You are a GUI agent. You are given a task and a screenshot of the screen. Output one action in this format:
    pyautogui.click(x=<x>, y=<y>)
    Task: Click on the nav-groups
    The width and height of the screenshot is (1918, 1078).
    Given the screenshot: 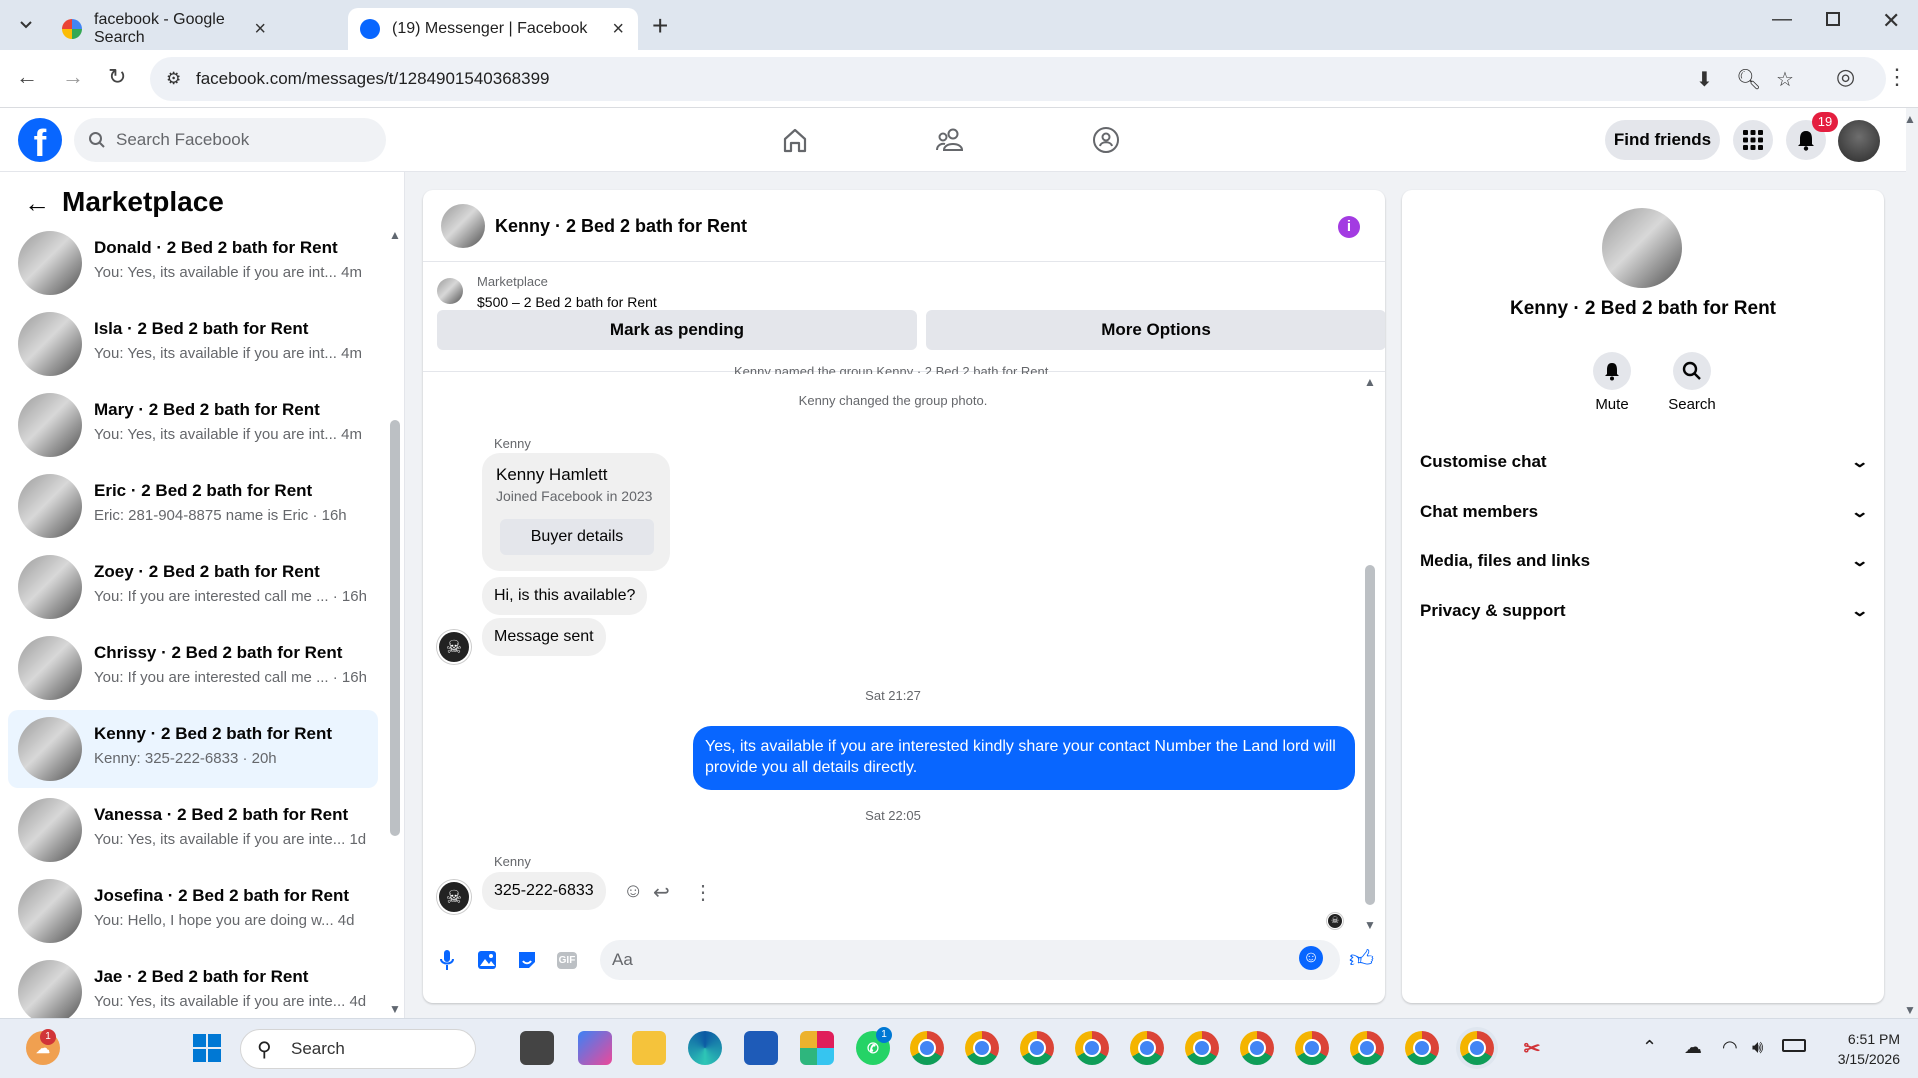 What is the action you would take?
    pyautogui.click(x=1106, y=140)
    